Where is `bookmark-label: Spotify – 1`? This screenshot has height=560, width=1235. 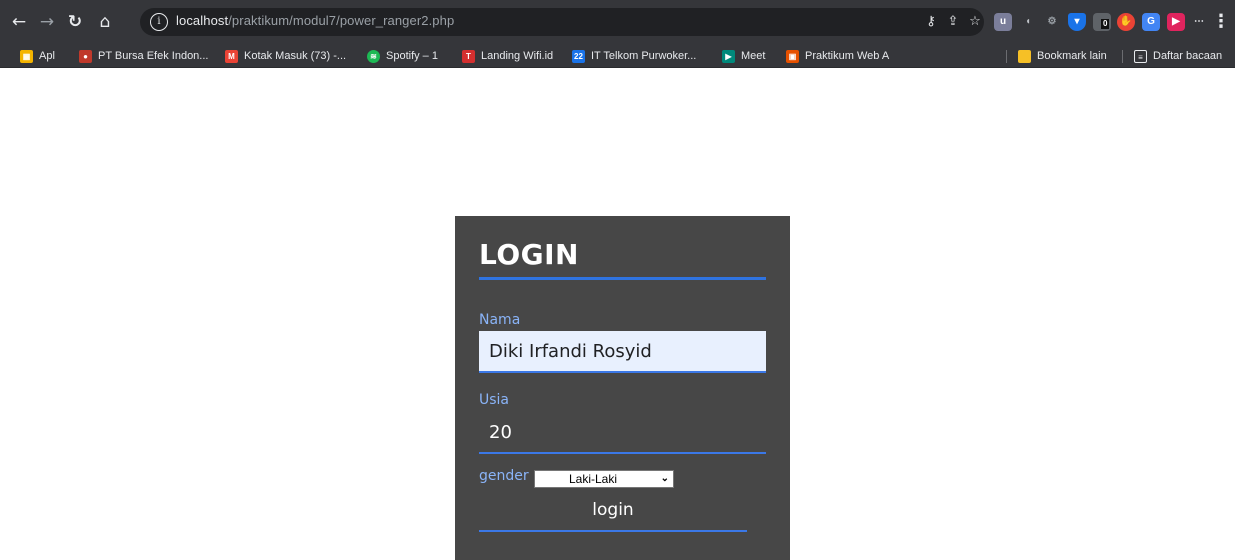
bookmark-label: Spotify – 1 is located at coordinates (412, 56).